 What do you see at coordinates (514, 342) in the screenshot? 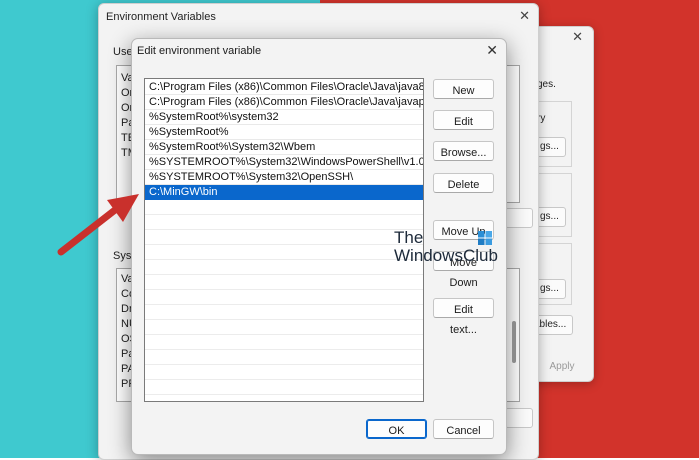
I see `scrollbar-thumb` at bounding box center [514, 342].